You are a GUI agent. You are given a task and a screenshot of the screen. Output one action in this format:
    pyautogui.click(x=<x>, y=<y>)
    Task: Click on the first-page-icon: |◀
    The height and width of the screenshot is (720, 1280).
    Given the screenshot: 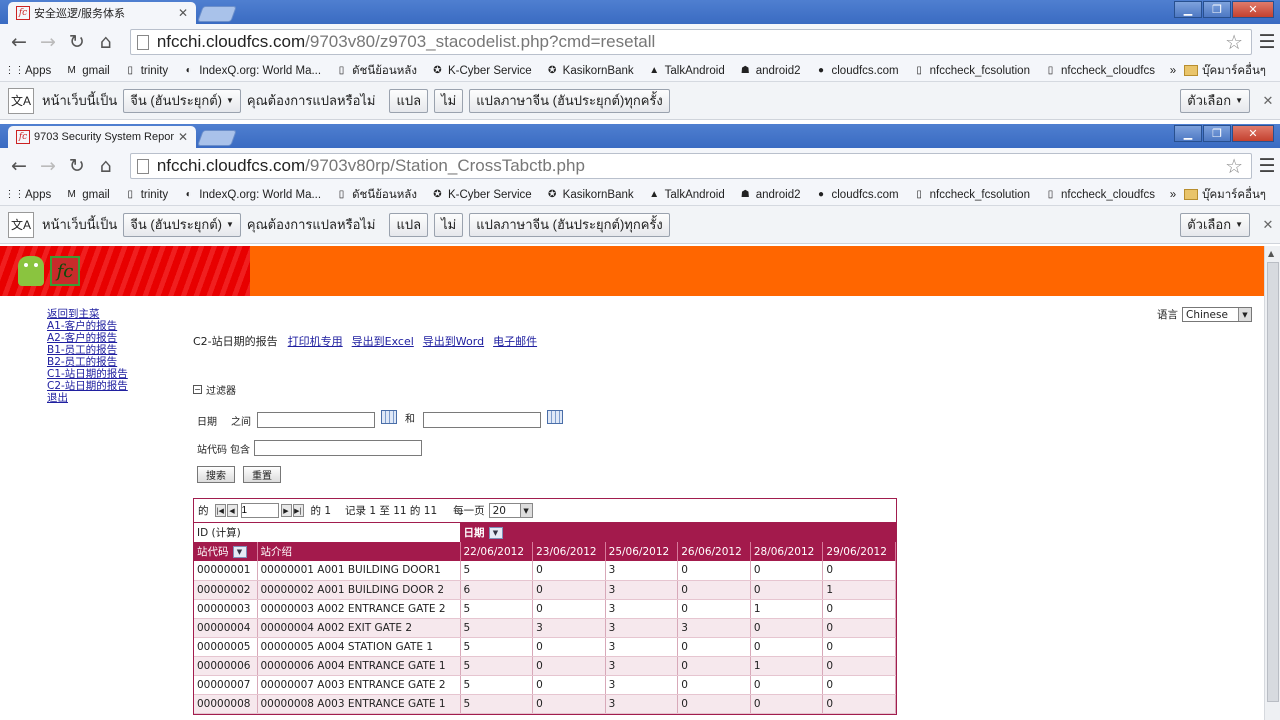 What is the action you would take?
    pyautogui.click(x=220, y=510)
    